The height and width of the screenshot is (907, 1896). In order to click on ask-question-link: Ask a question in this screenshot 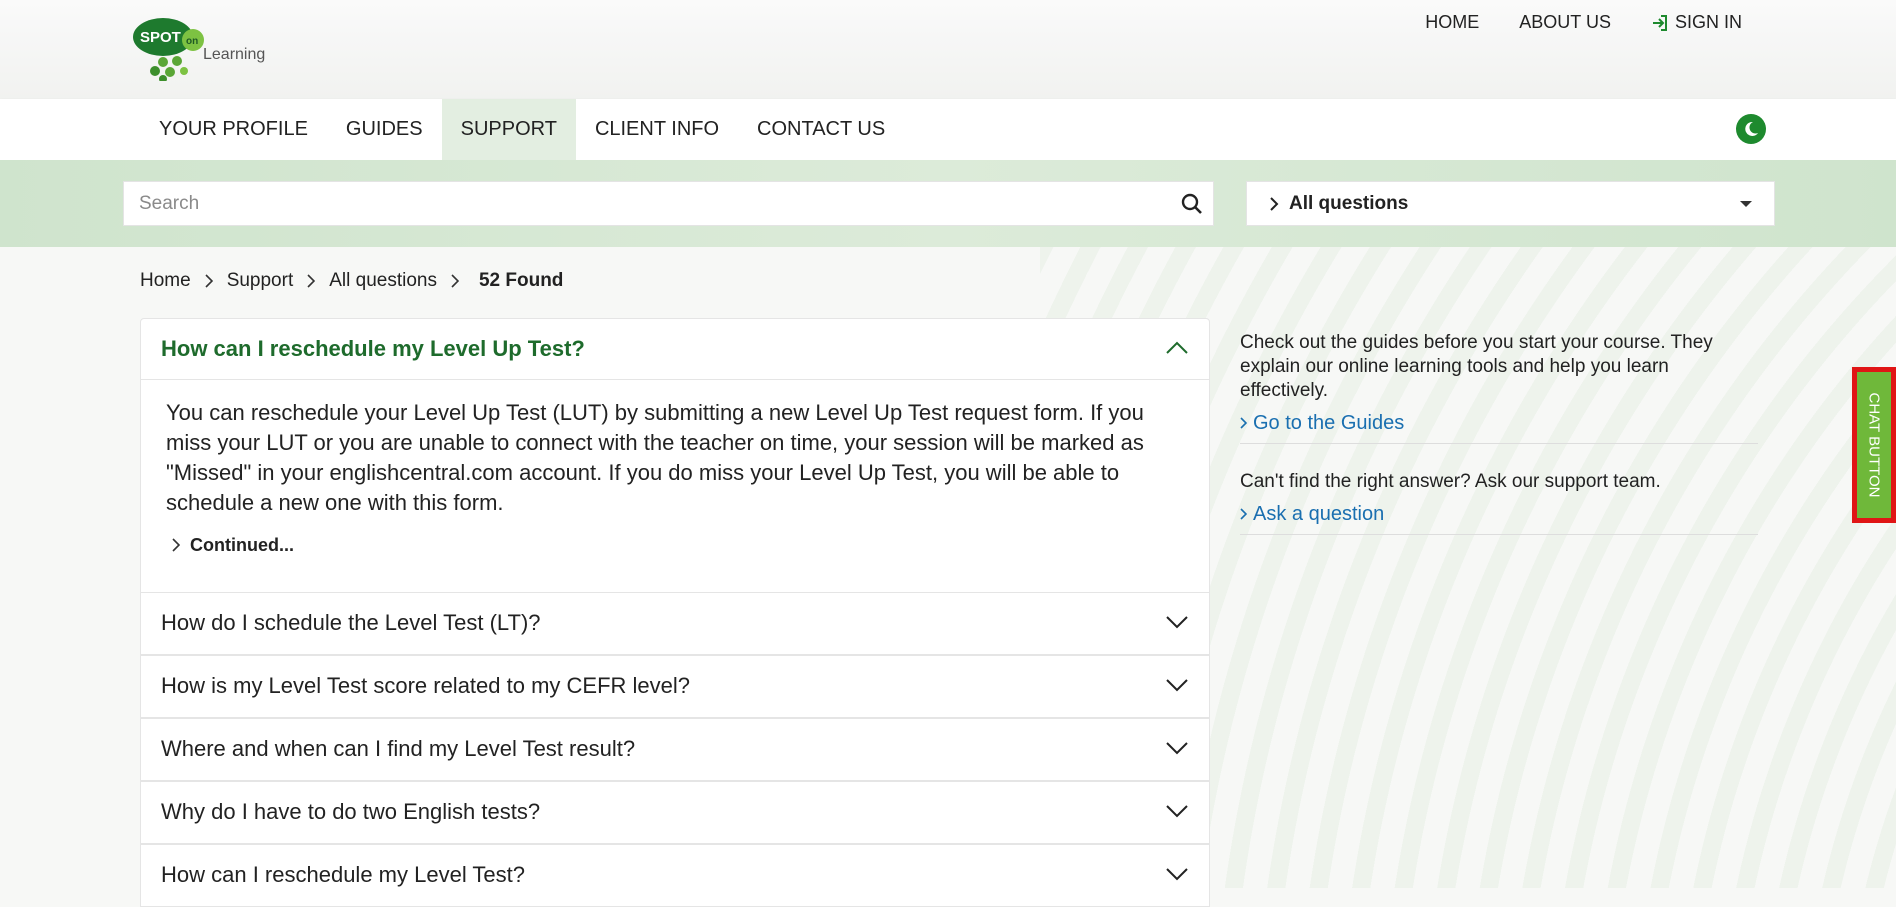, I will do `click(1499, 514)`.